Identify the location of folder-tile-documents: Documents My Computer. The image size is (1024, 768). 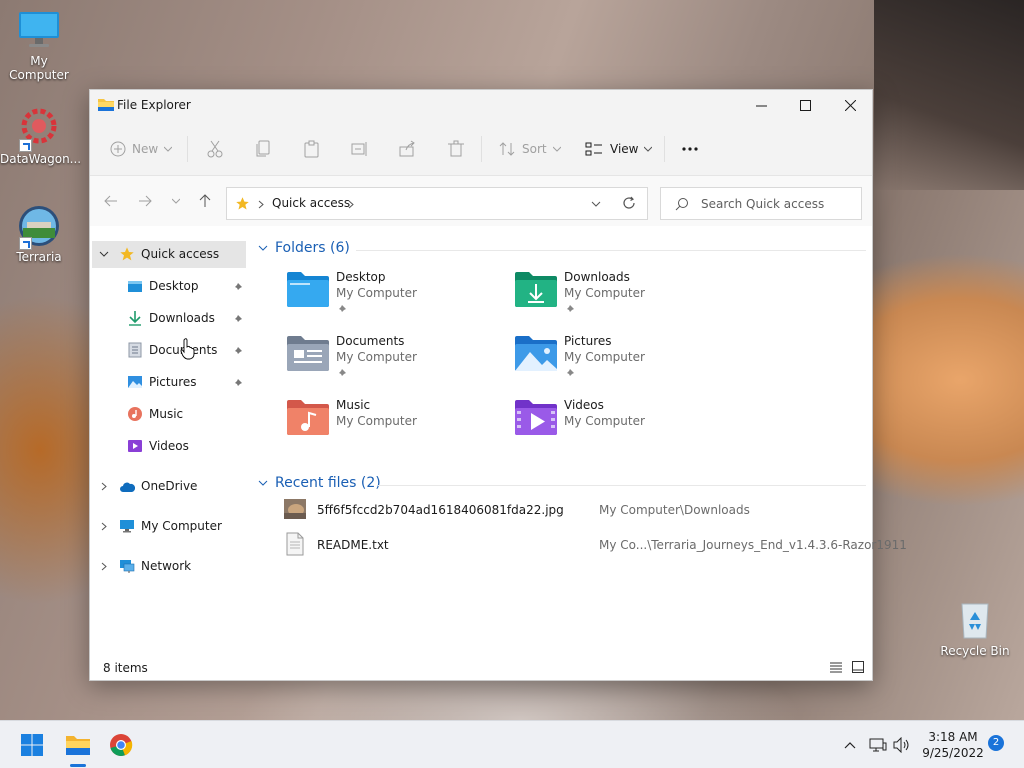
(396, 361).